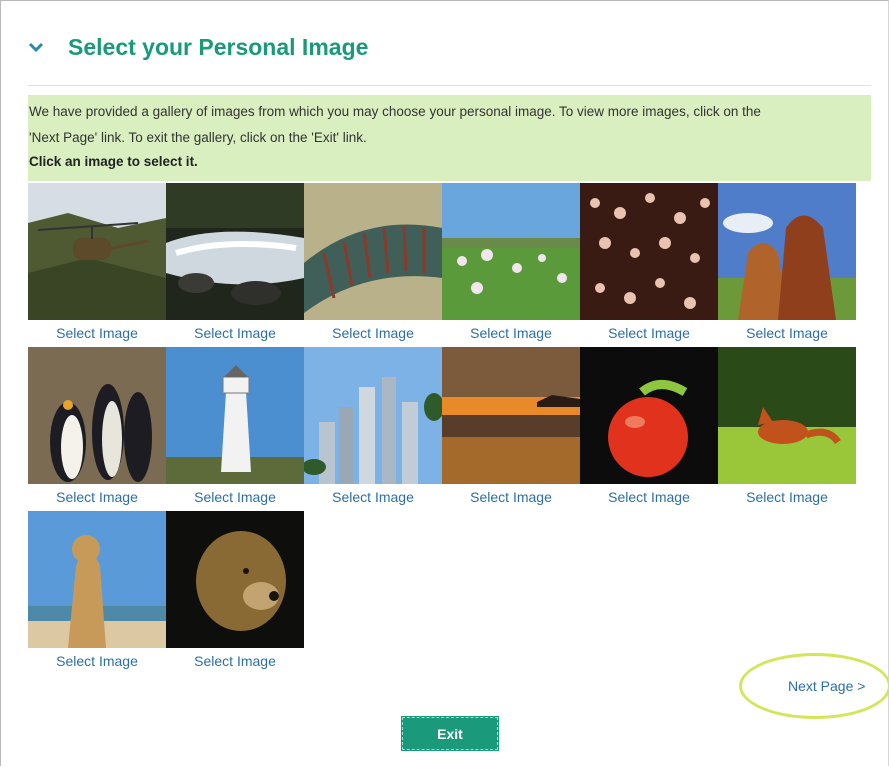 The image size is (889, 767). What do you see at coordinates (649, 251) in the screenshot?
I see `blossoms-image` at bounding box center [649, 251].